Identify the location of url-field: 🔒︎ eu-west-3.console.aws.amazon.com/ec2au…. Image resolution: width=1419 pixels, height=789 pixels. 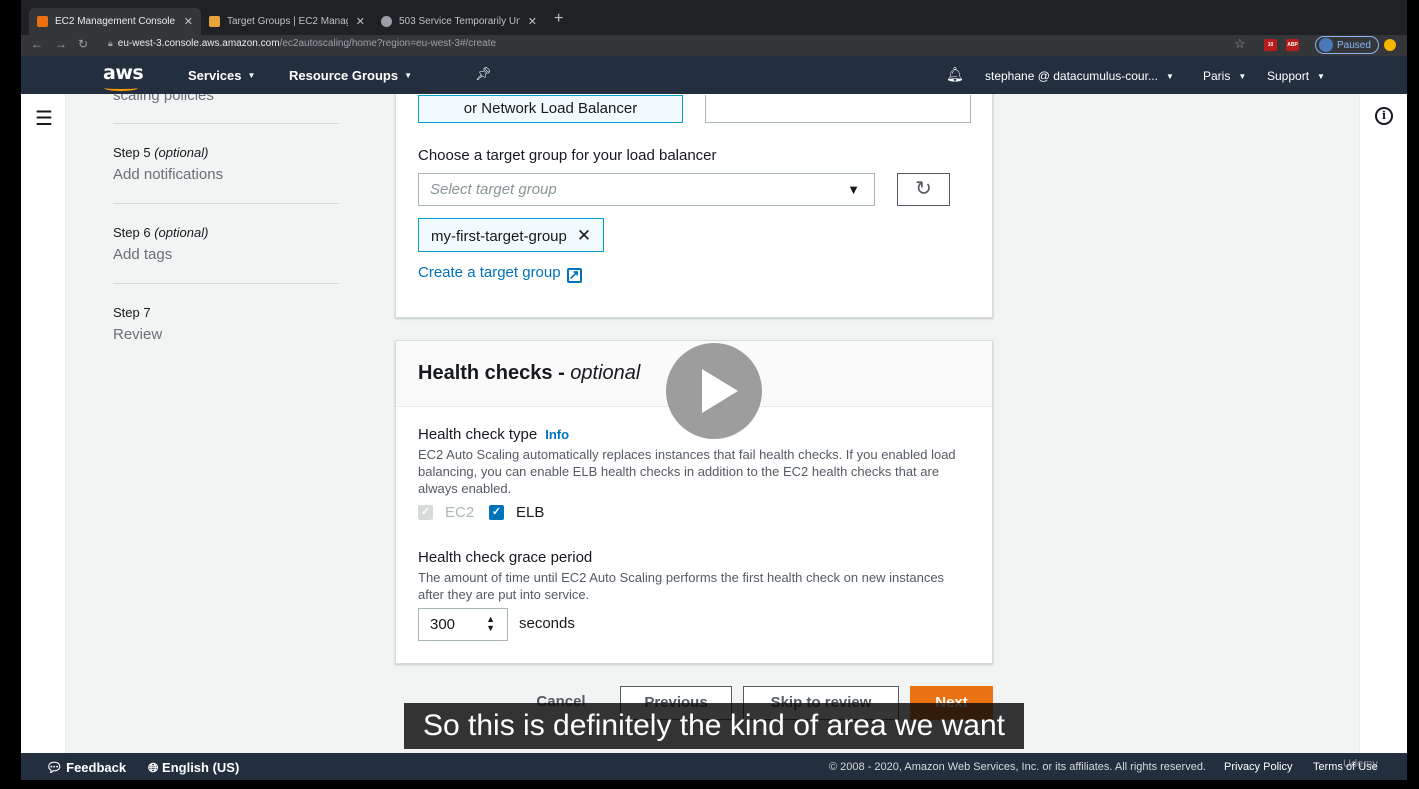
(302, 43).